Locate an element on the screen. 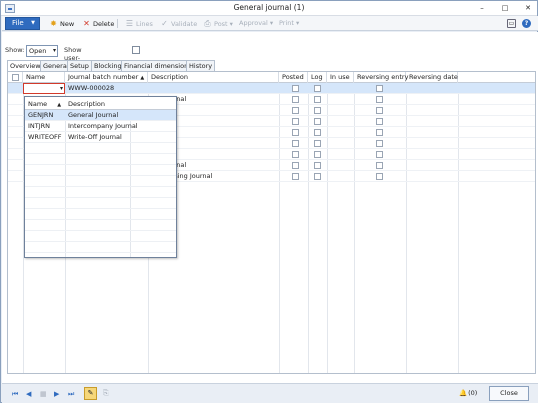 Image resolution: width=538 pixels, height=403 pixels. column-journal-batch-number: Journal batch number ▲ is located at coordinates (106, 77).